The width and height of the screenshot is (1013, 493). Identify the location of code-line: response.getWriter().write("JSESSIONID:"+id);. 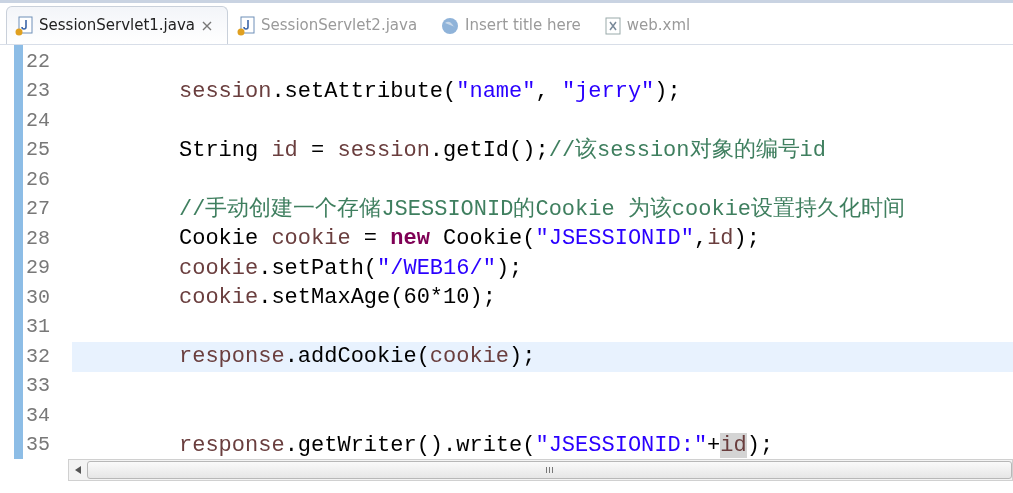
(476, 445).